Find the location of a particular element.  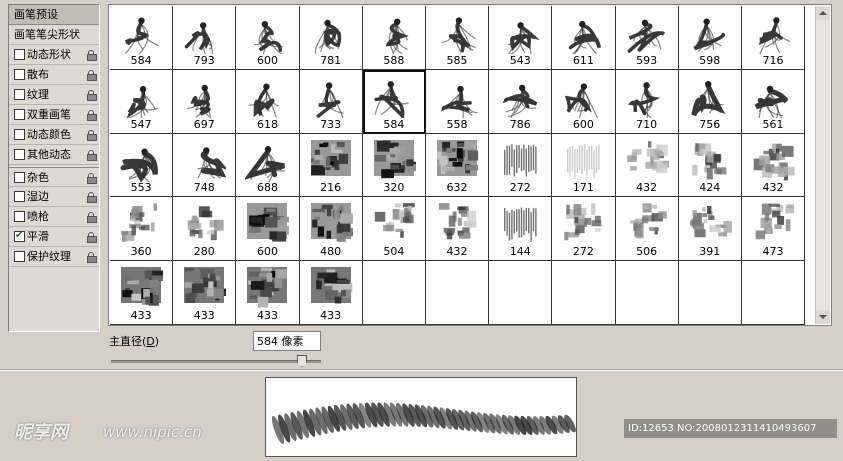

panel-item: 双重画笔 is located at coordinates (54, 115).